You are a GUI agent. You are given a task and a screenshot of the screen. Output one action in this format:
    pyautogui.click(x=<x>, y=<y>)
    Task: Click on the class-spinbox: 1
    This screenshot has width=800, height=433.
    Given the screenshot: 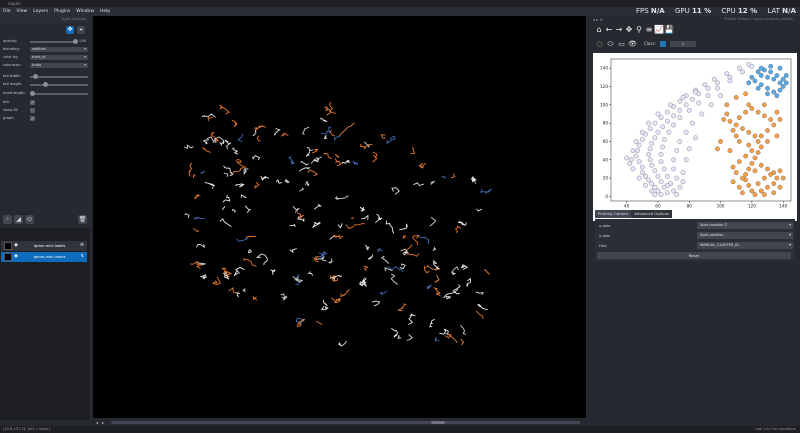 What is the action you would take?
    pyautogui.click(x=683, y=44)
    